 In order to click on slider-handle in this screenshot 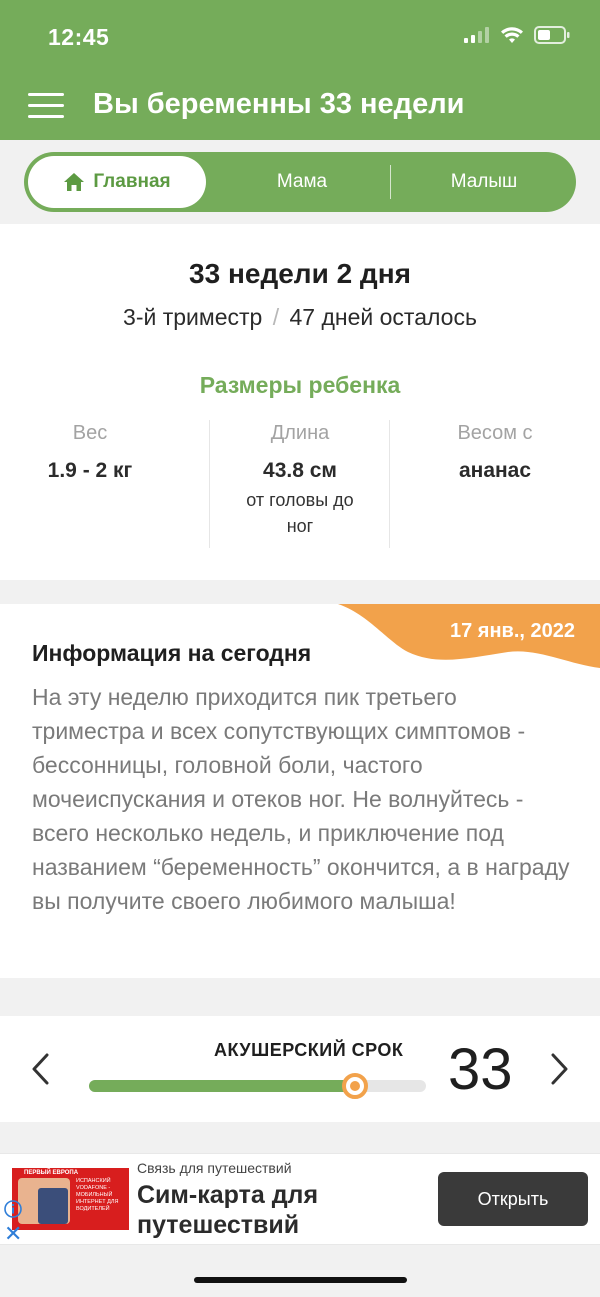, I will do `click(355, 1086)`.